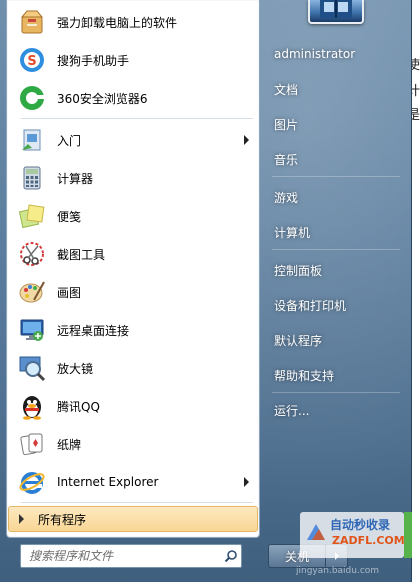 The width and height of the screenshot is (420, 582). I want to click on watermark-logo-icon, so click(316, 532).